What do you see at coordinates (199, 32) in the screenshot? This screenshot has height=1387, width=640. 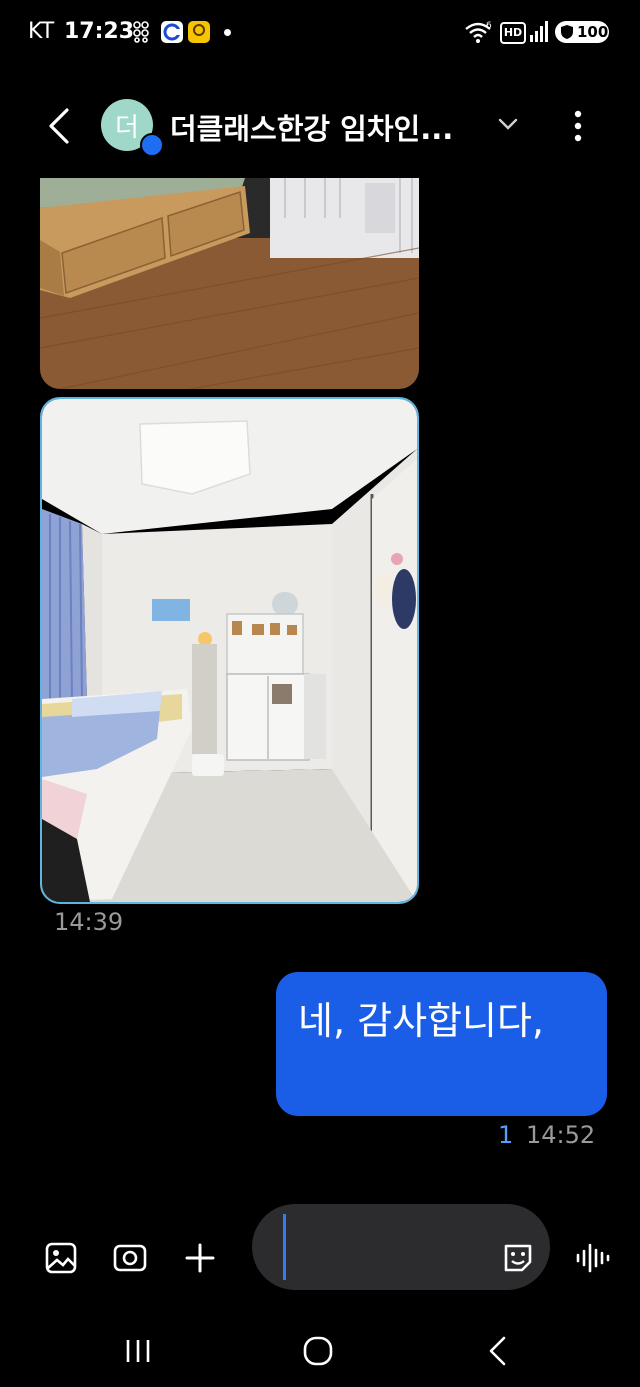 I see `app-yellow-icon` at bounding box center [199, 32].